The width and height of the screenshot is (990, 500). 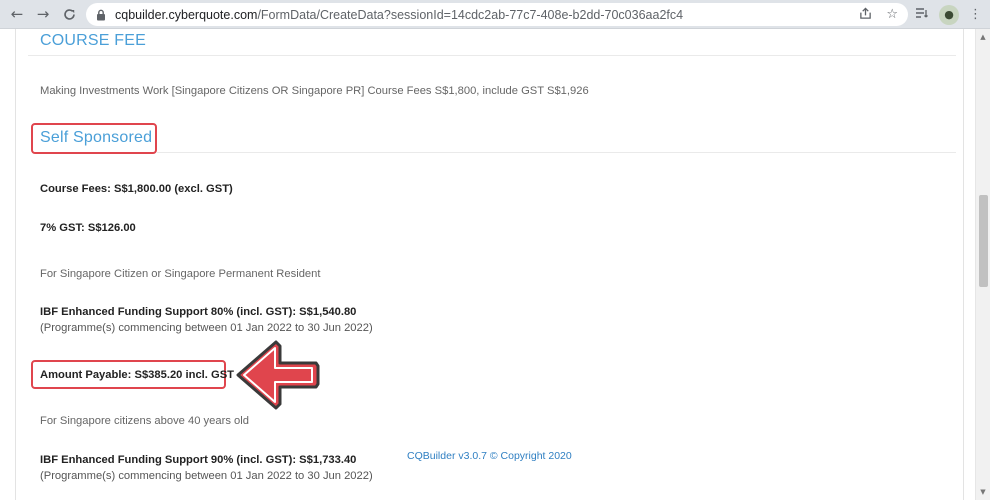 What do you see at coordinates (15, 264) in the screenshot?
I see `card-border-left` at bounding box center [15, 264].